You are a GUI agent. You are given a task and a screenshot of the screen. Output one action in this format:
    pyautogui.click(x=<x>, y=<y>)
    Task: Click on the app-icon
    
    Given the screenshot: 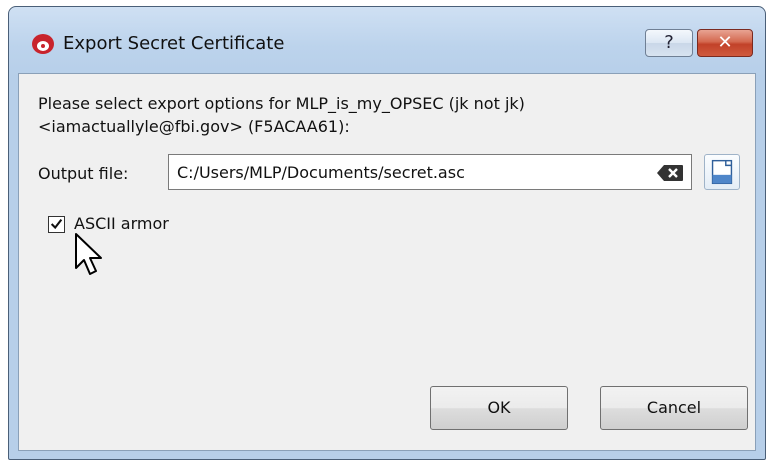 What is the action you would take?
    pyautogui.click(x=43, y=44)
    